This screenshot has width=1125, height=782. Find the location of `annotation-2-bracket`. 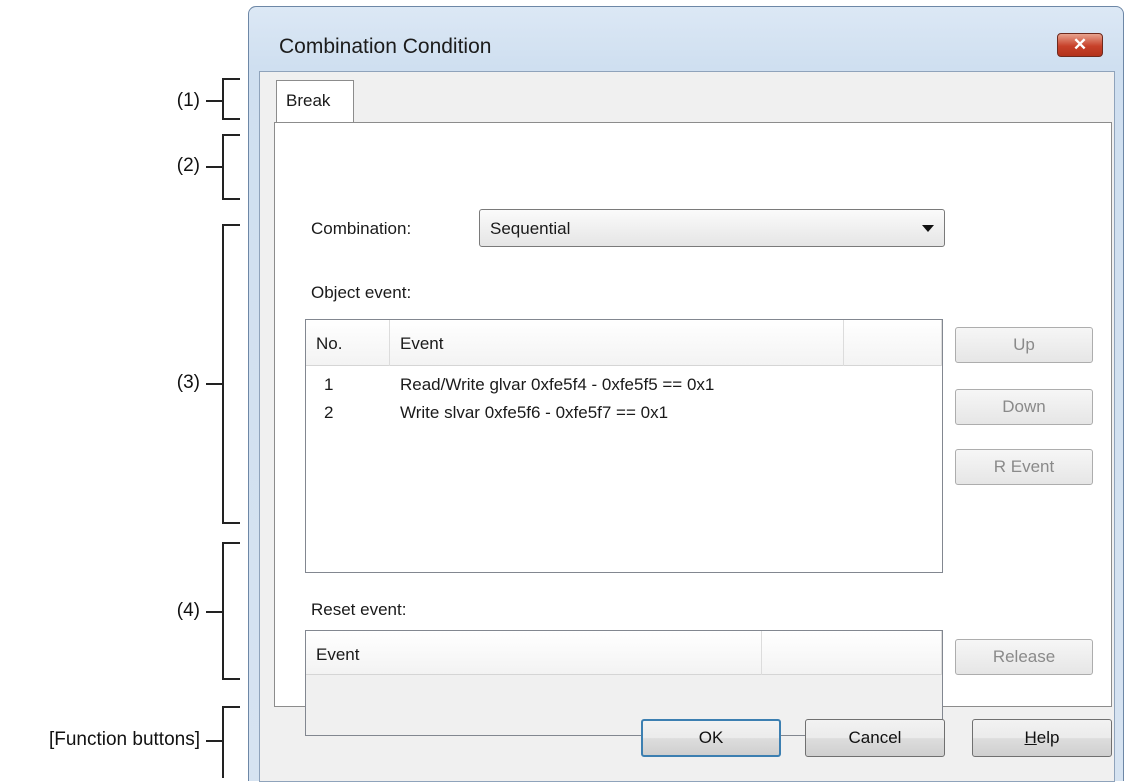

annotation-2-bracket is located at coordinates (231, 167).